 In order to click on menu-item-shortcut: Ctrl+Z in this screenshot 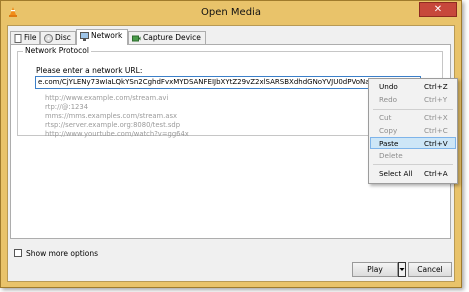, I will do `click(436, 86)`.